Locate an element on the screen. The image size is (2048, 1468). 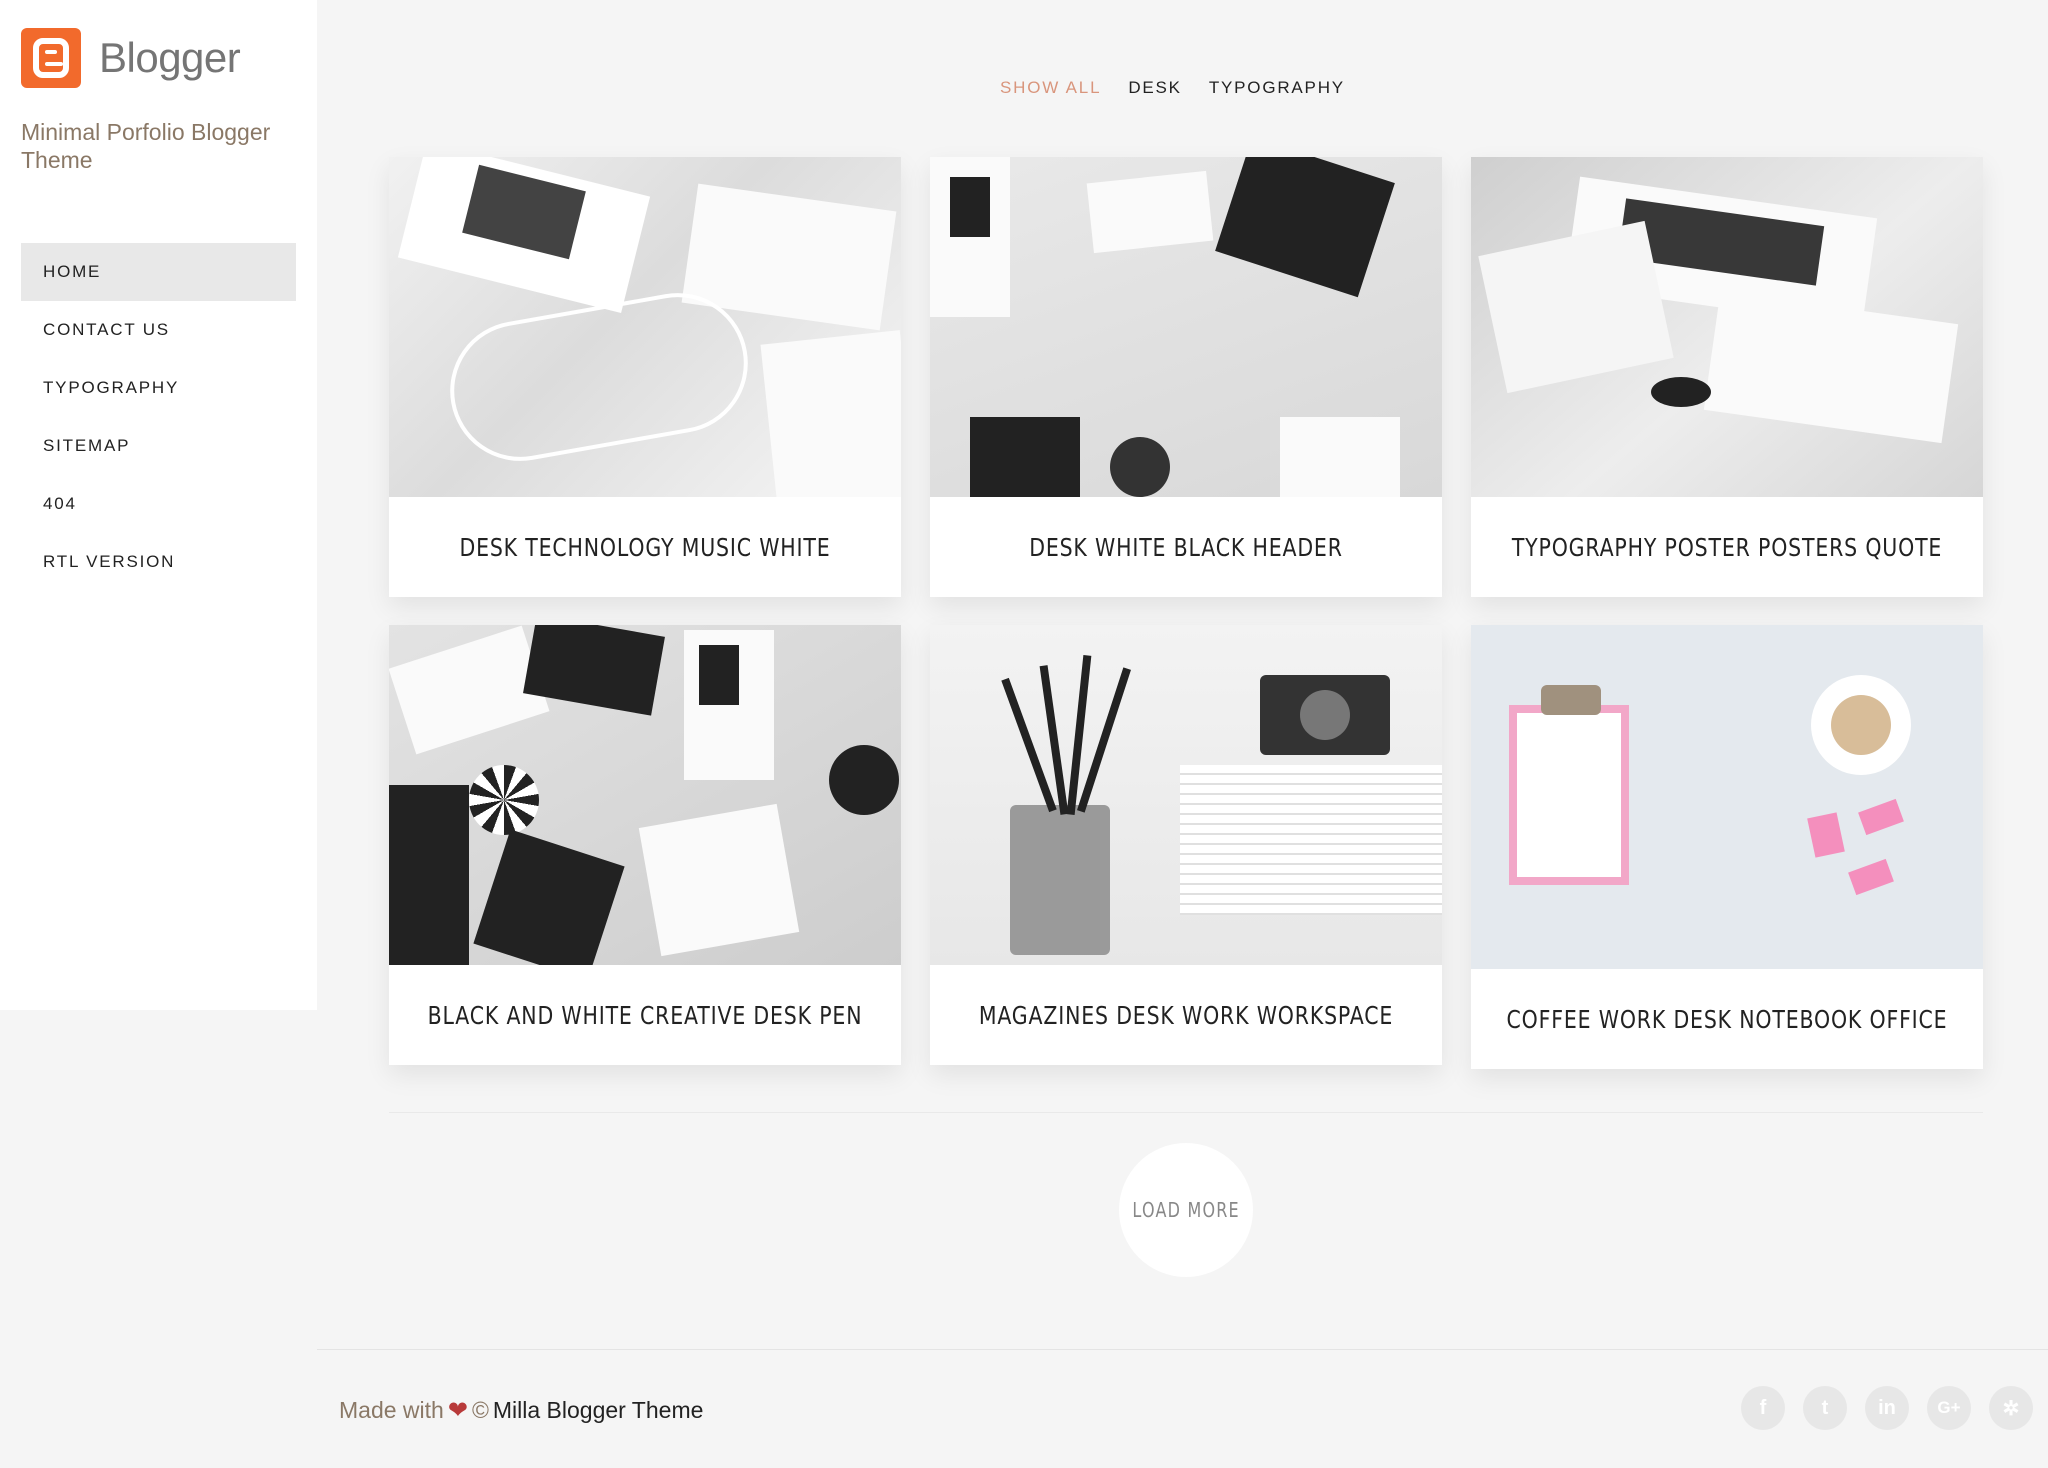
filter-desk: DESK is located at coordinates (1155, 88).